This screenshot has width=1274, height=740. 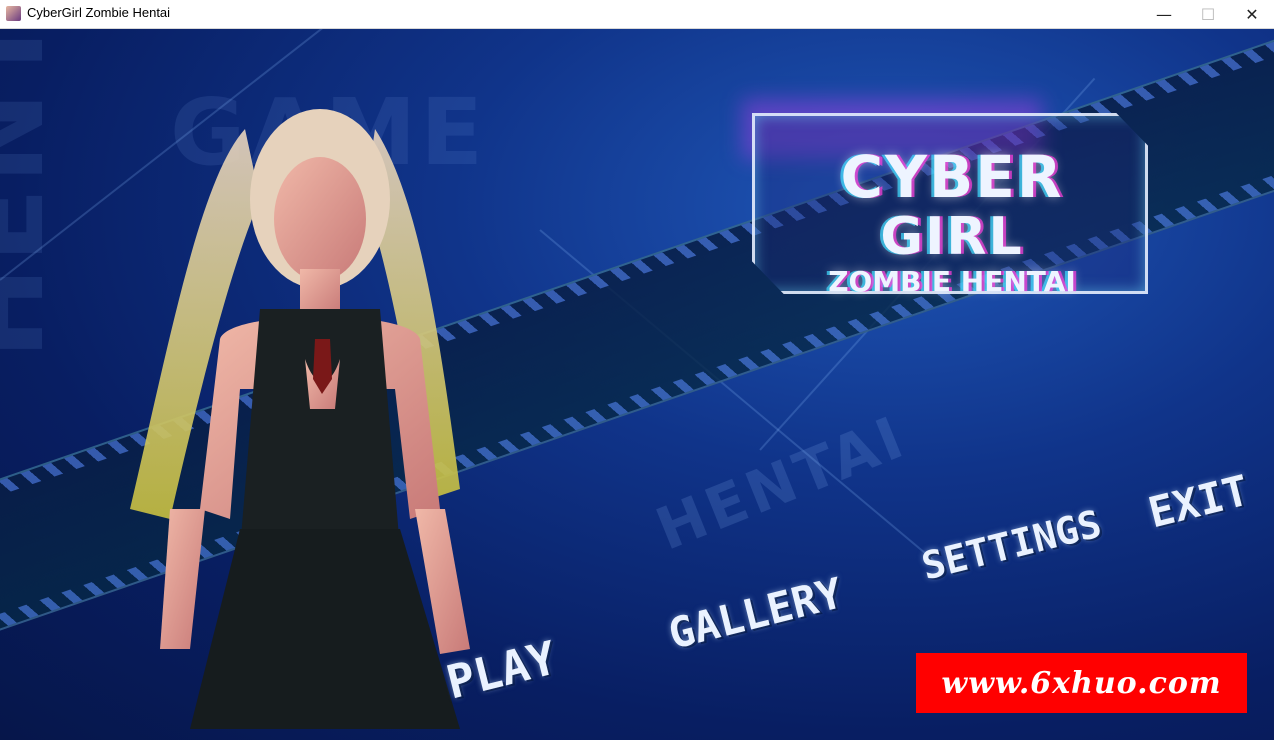 What do you see at coordinates (13, 13) in the screenshot?
I see `app-icon` at bounding box center [13, 13].